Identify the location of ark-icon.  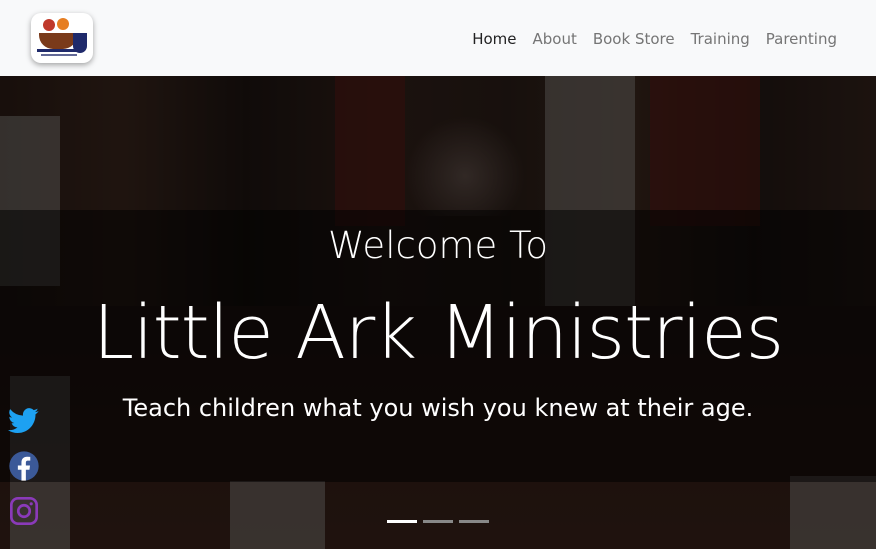
(58, 41).